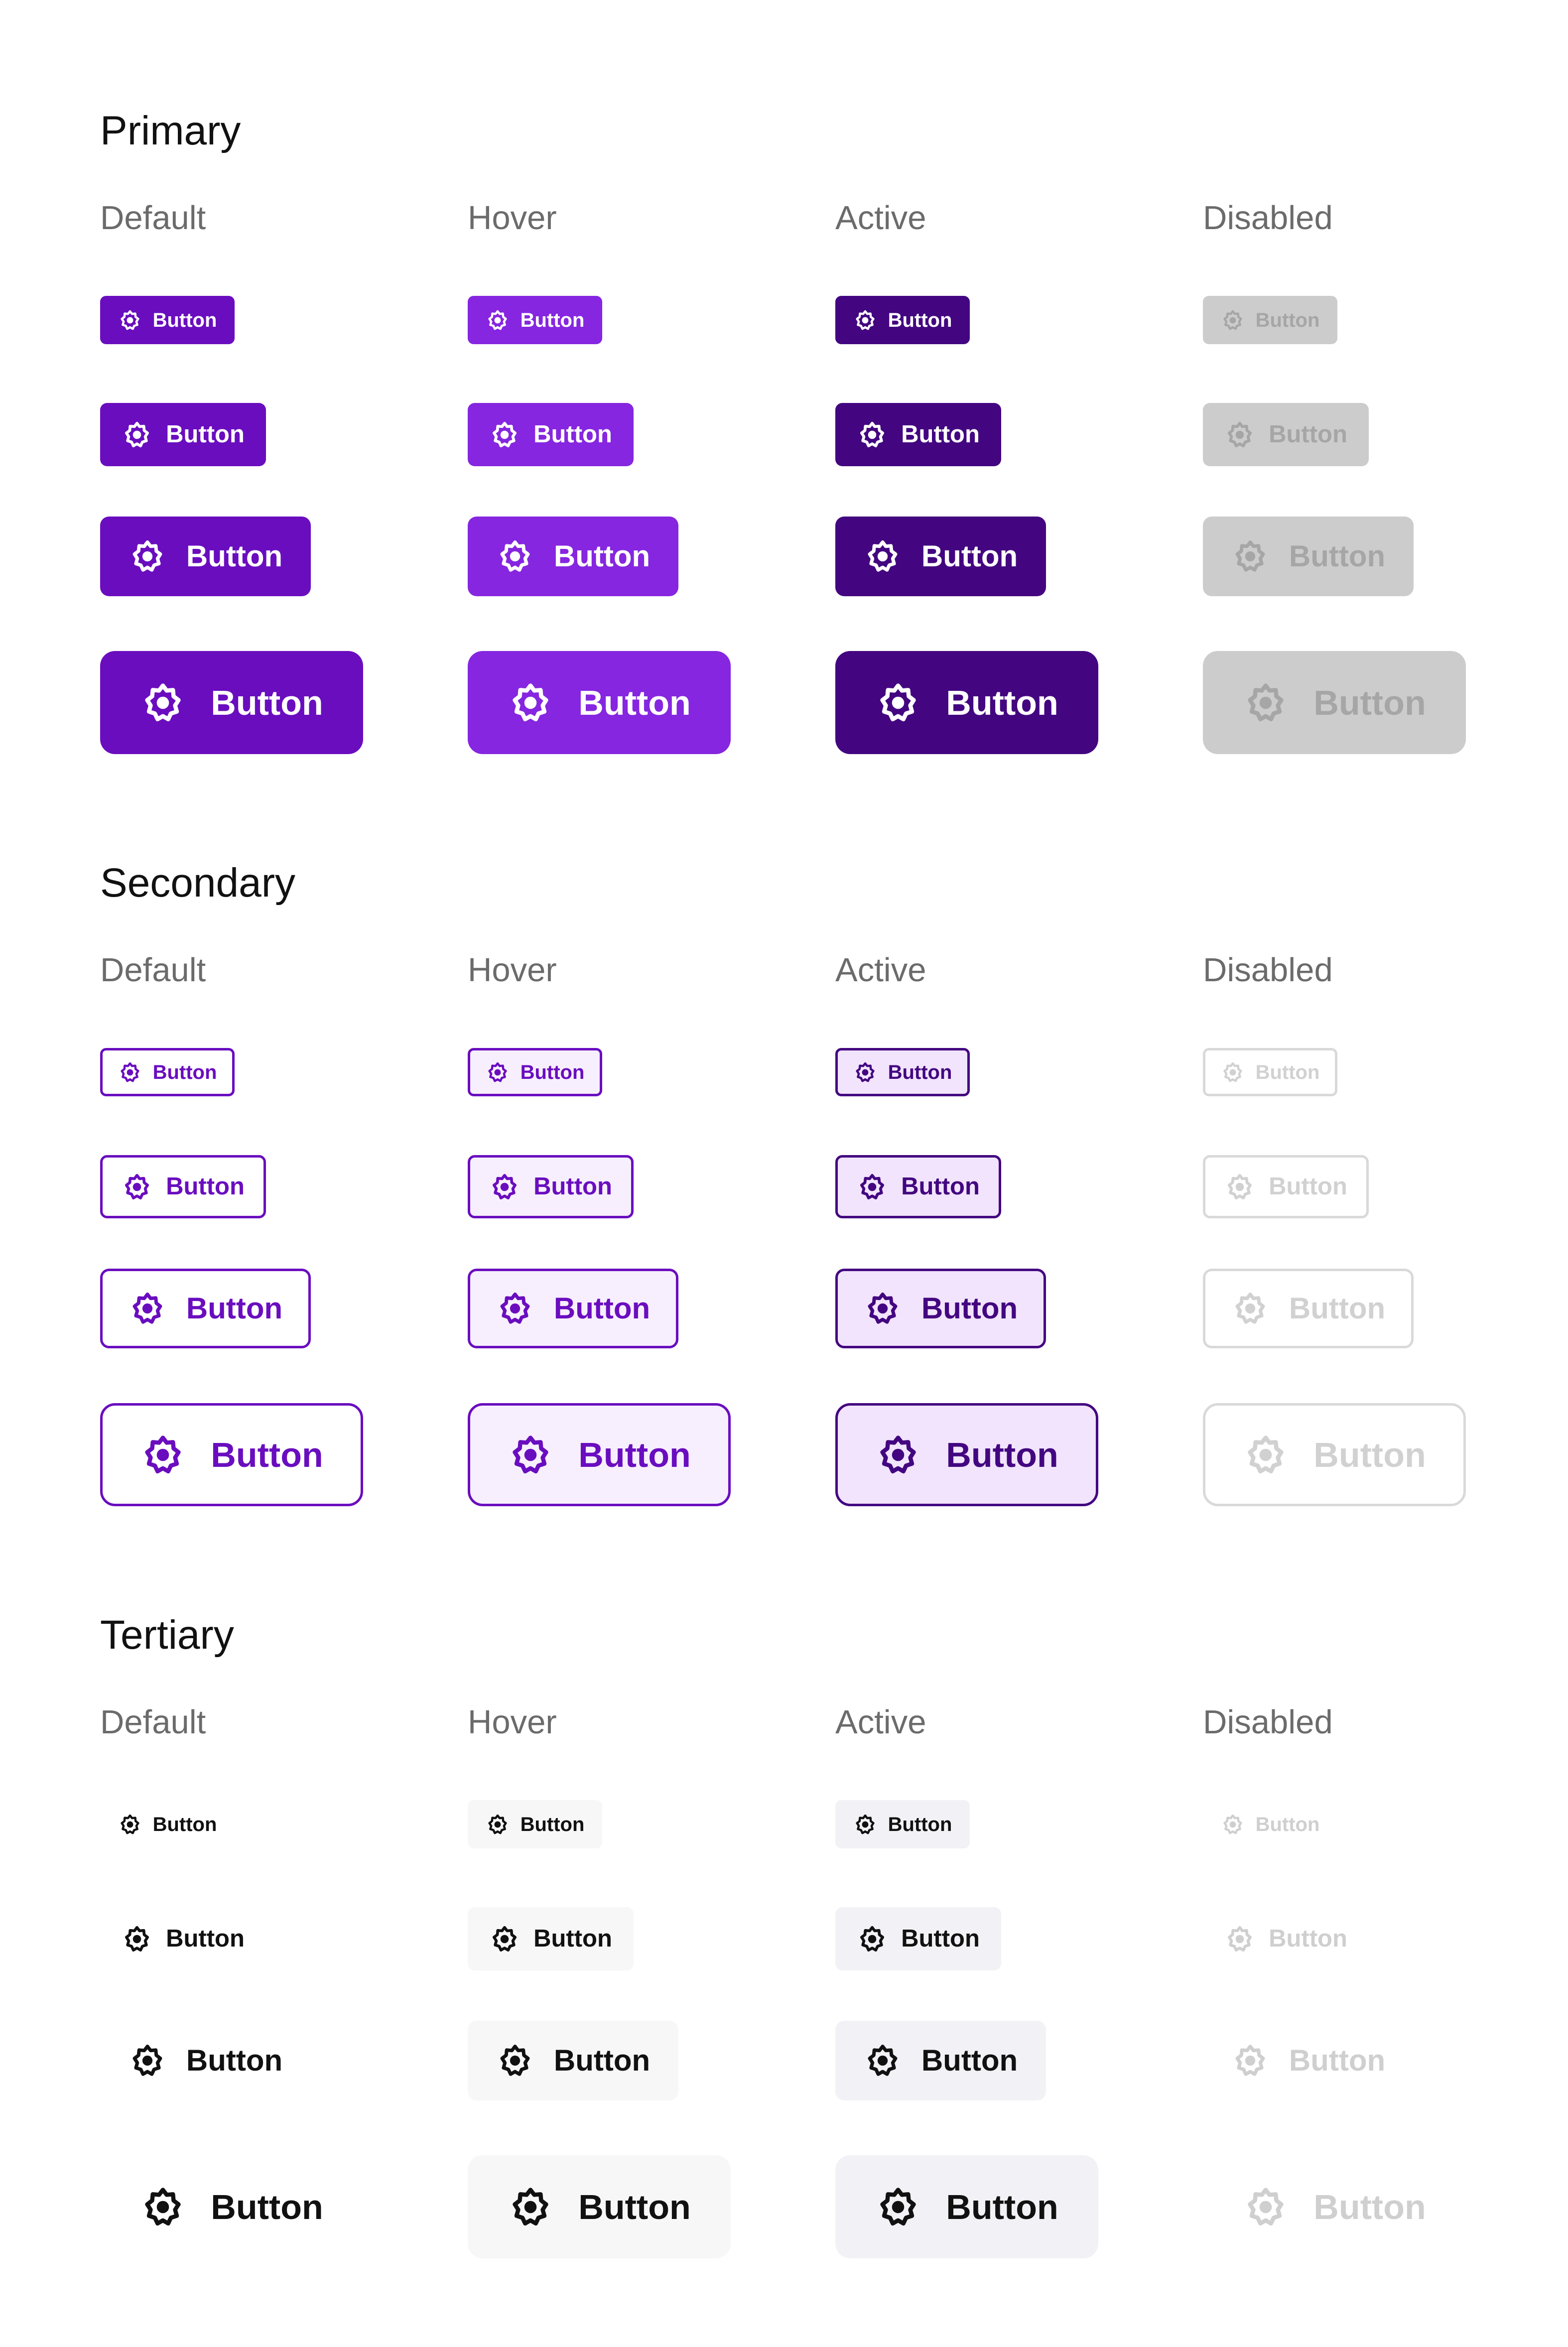 This screenshot has height=2347, width=1568. Describe the element at coordinates (1286, 434) in the screenshot. I see `primary-button-disabled-sm: Button` at that location.